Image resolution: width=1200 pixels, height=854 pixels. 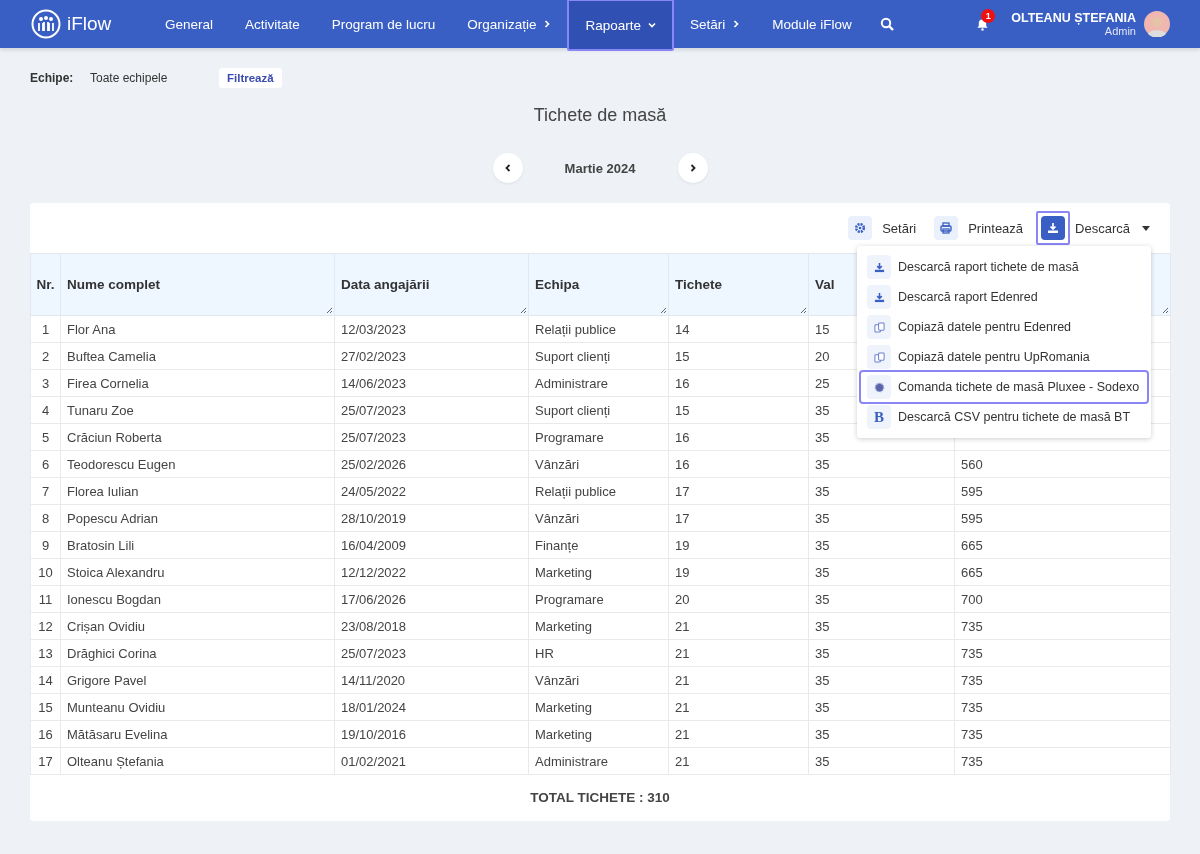 I want to click on user-name: OLTEANU ȘTEFANIA, so click(x=1073, y=18).